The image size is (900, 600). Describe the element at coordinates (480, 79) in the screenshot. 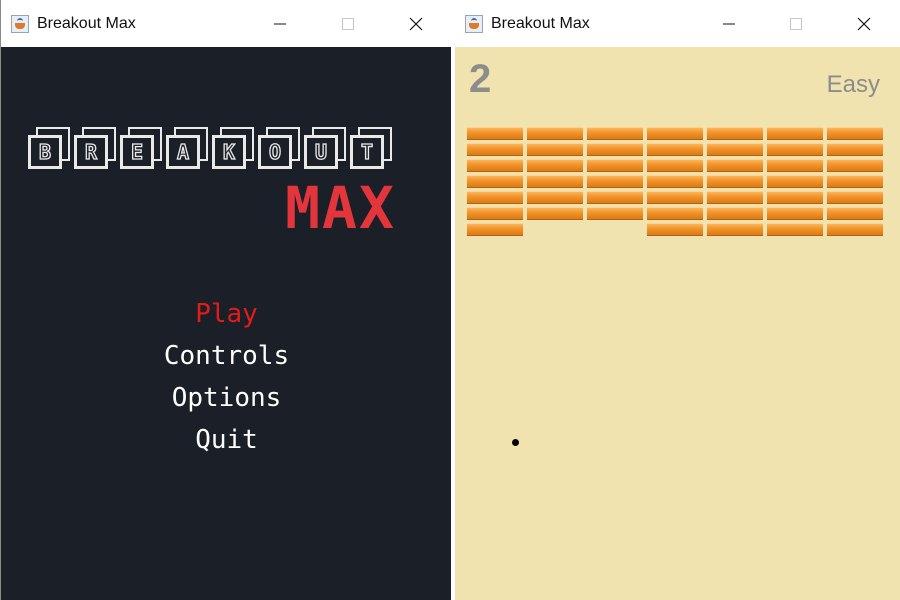

I see `score-counter: 2` at that location.